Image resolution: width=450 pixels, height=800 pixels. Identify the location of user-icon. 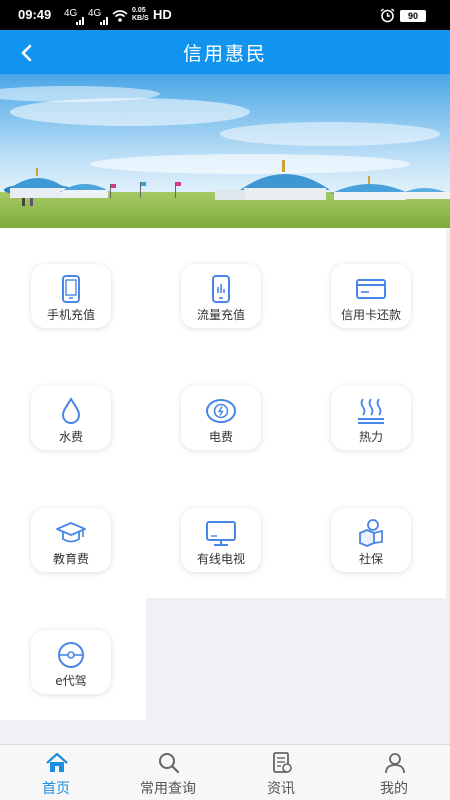
(395, 763).